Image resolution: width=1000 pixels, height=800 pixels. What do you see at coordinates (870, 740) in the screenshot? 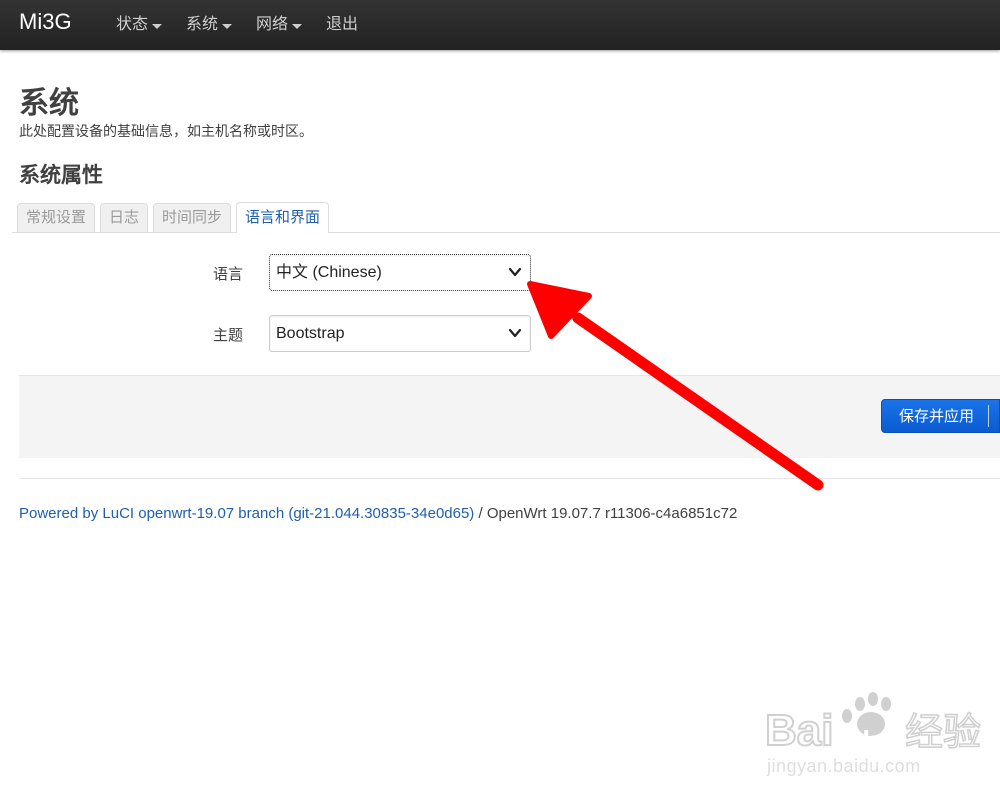
I see `svg-text: du` at bounding box center [870, 740].